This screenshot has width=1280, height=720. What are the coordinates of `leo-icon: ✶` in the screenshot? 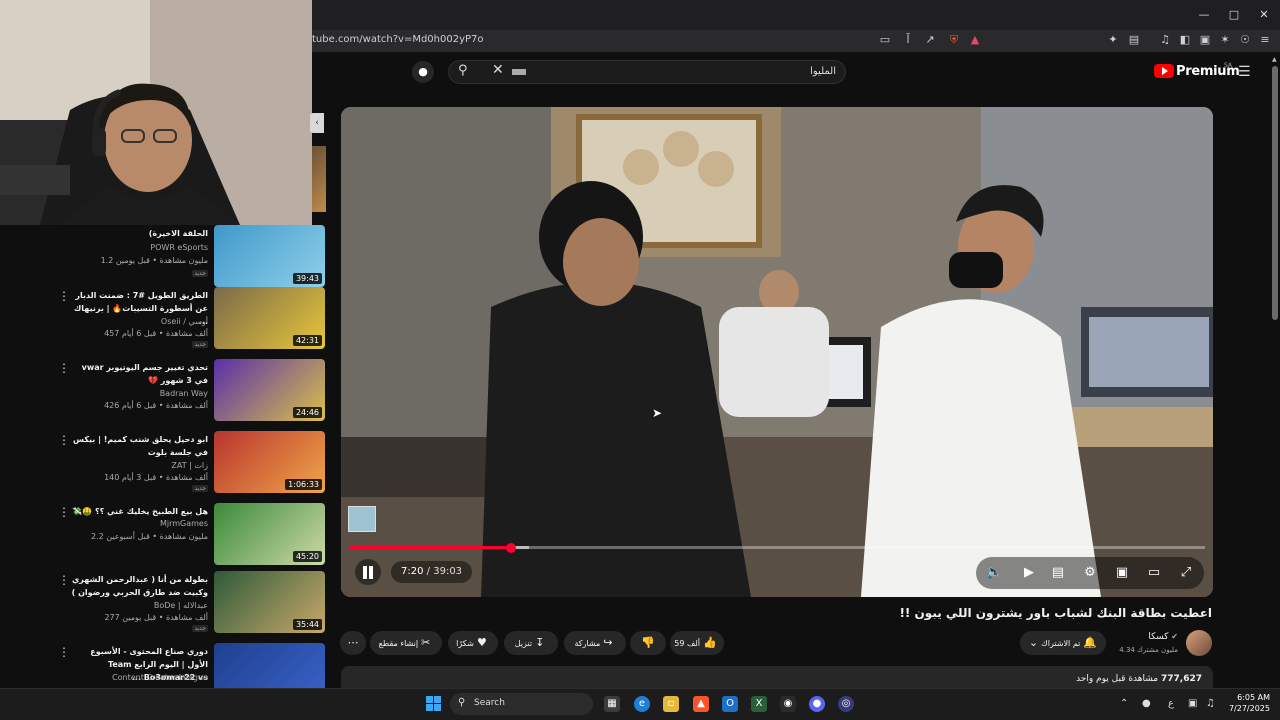 It's located at (1225, 40).